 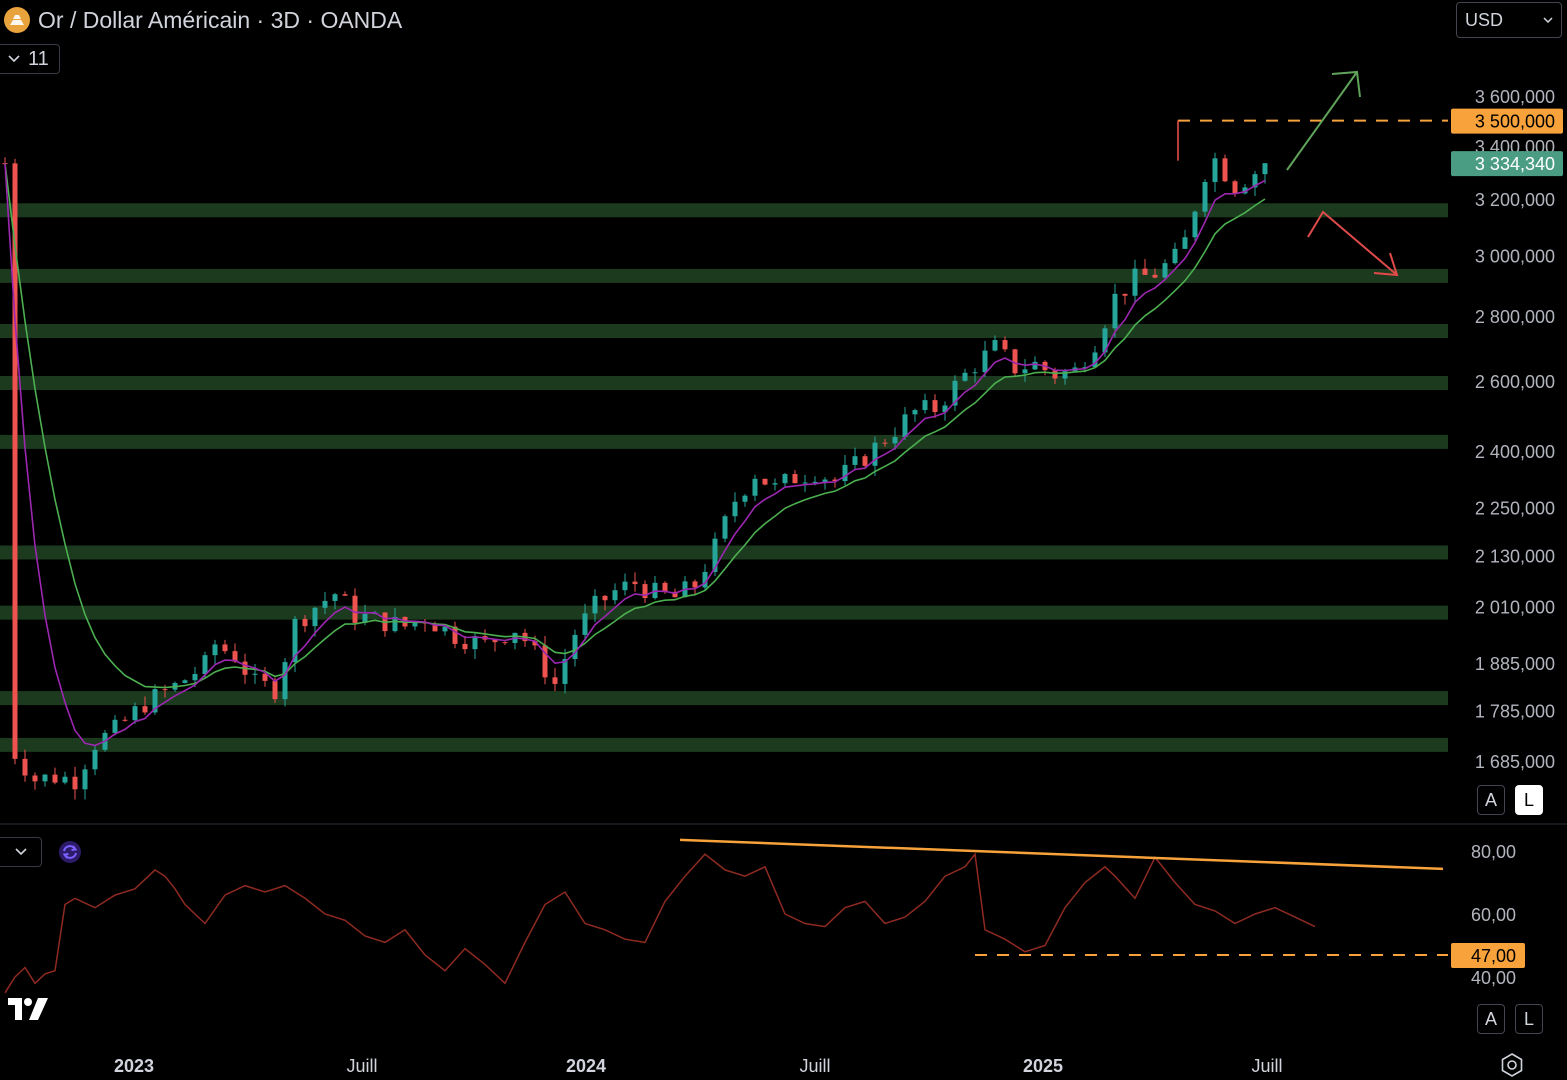 I want to click on price-tick-label: 3 600,000, so click(x=1515, y=97).